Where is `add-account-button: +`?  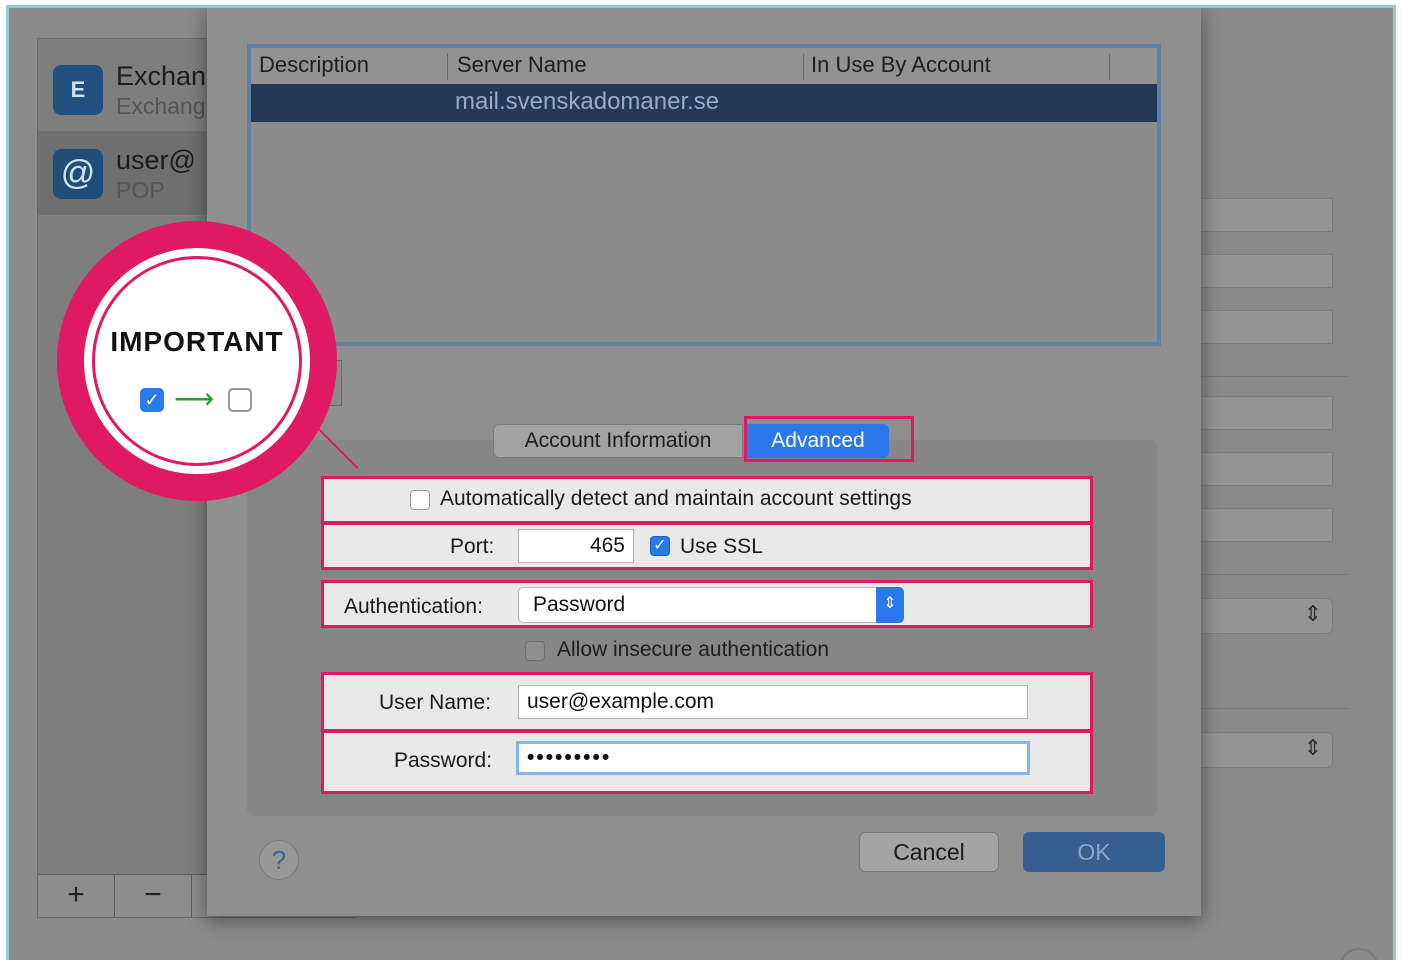 add-account-button: + is located at coordinates (76, 896).